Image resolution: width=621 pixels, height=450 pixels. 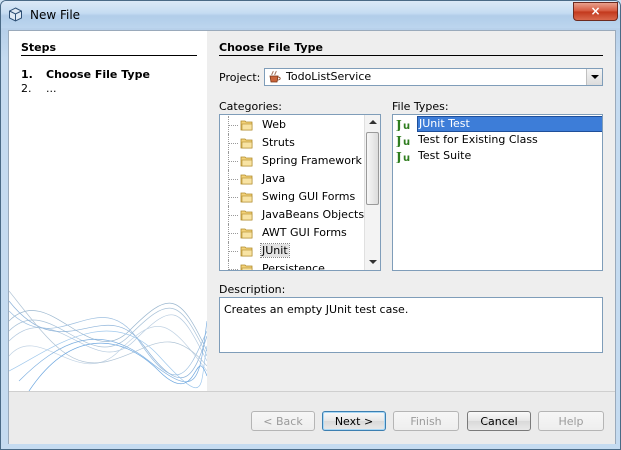 I want to click on project-combobox: TodoListService, so click(x=433, y=77).